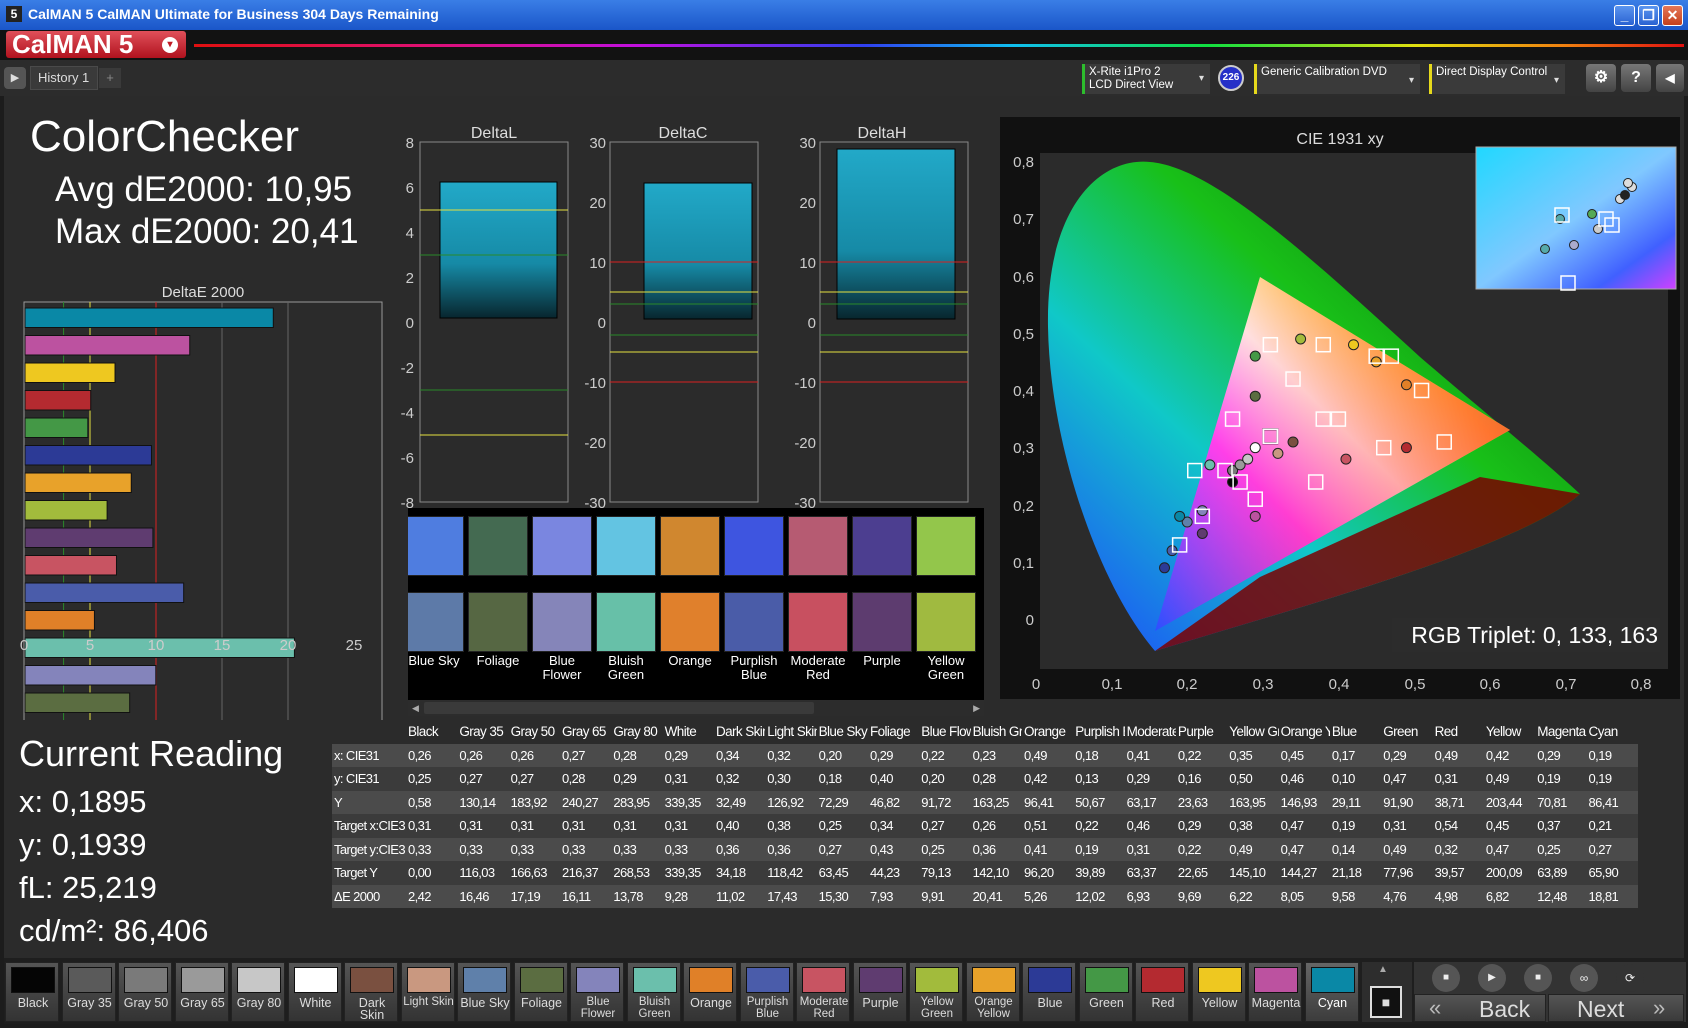 This screenshot has width=1688, height=1028. Describe the element at coordinates (1355, 849) in the screenshot. I see `table-cell: 0,14` at that location.